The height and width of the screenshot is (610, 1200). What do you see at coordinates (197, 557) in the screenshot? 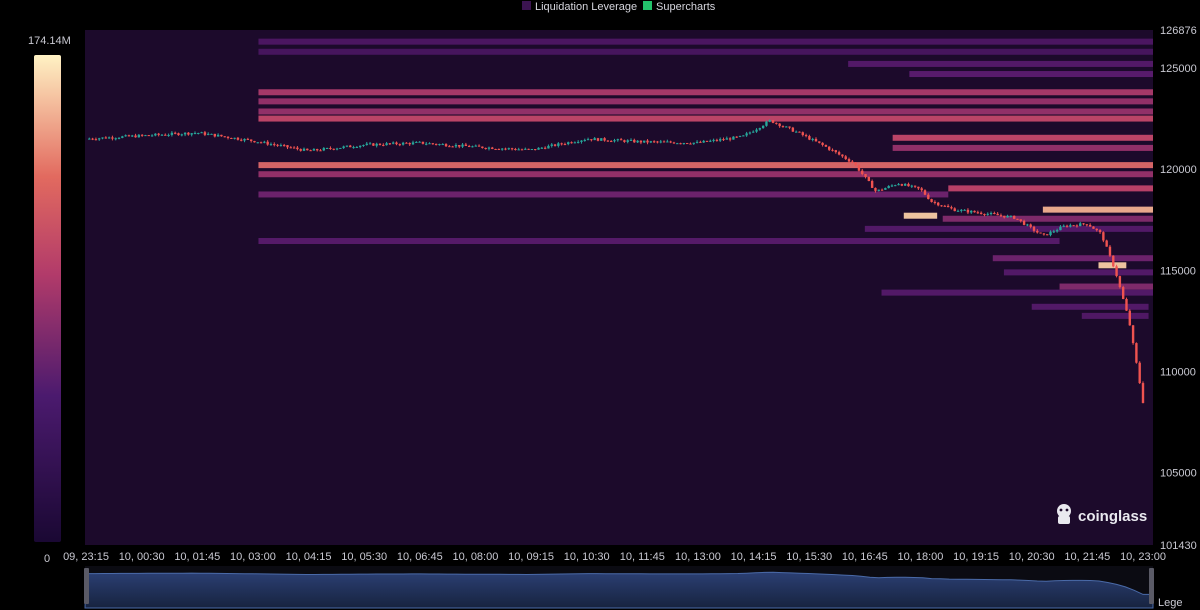
I see `x-tick-label: 10, 01:45` at bounding box center [197, 557].